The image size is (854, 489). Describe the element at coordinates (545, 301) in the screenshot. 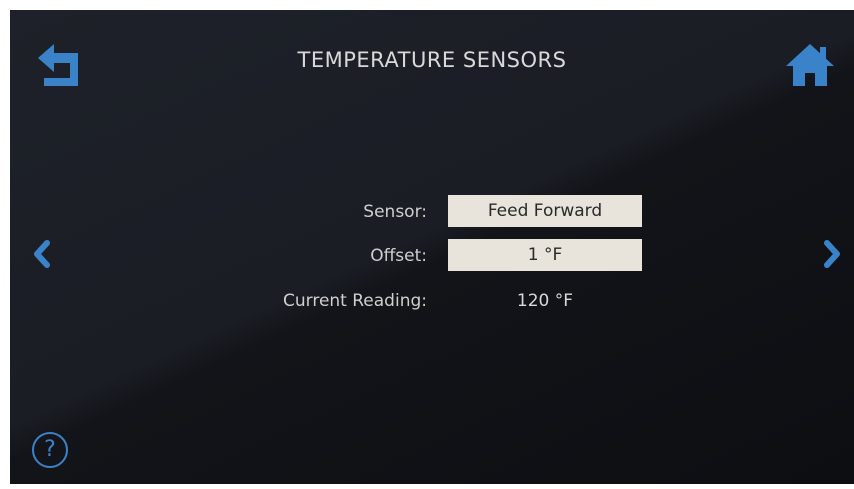

I see `current-reading-value: 120 °F` at that location.